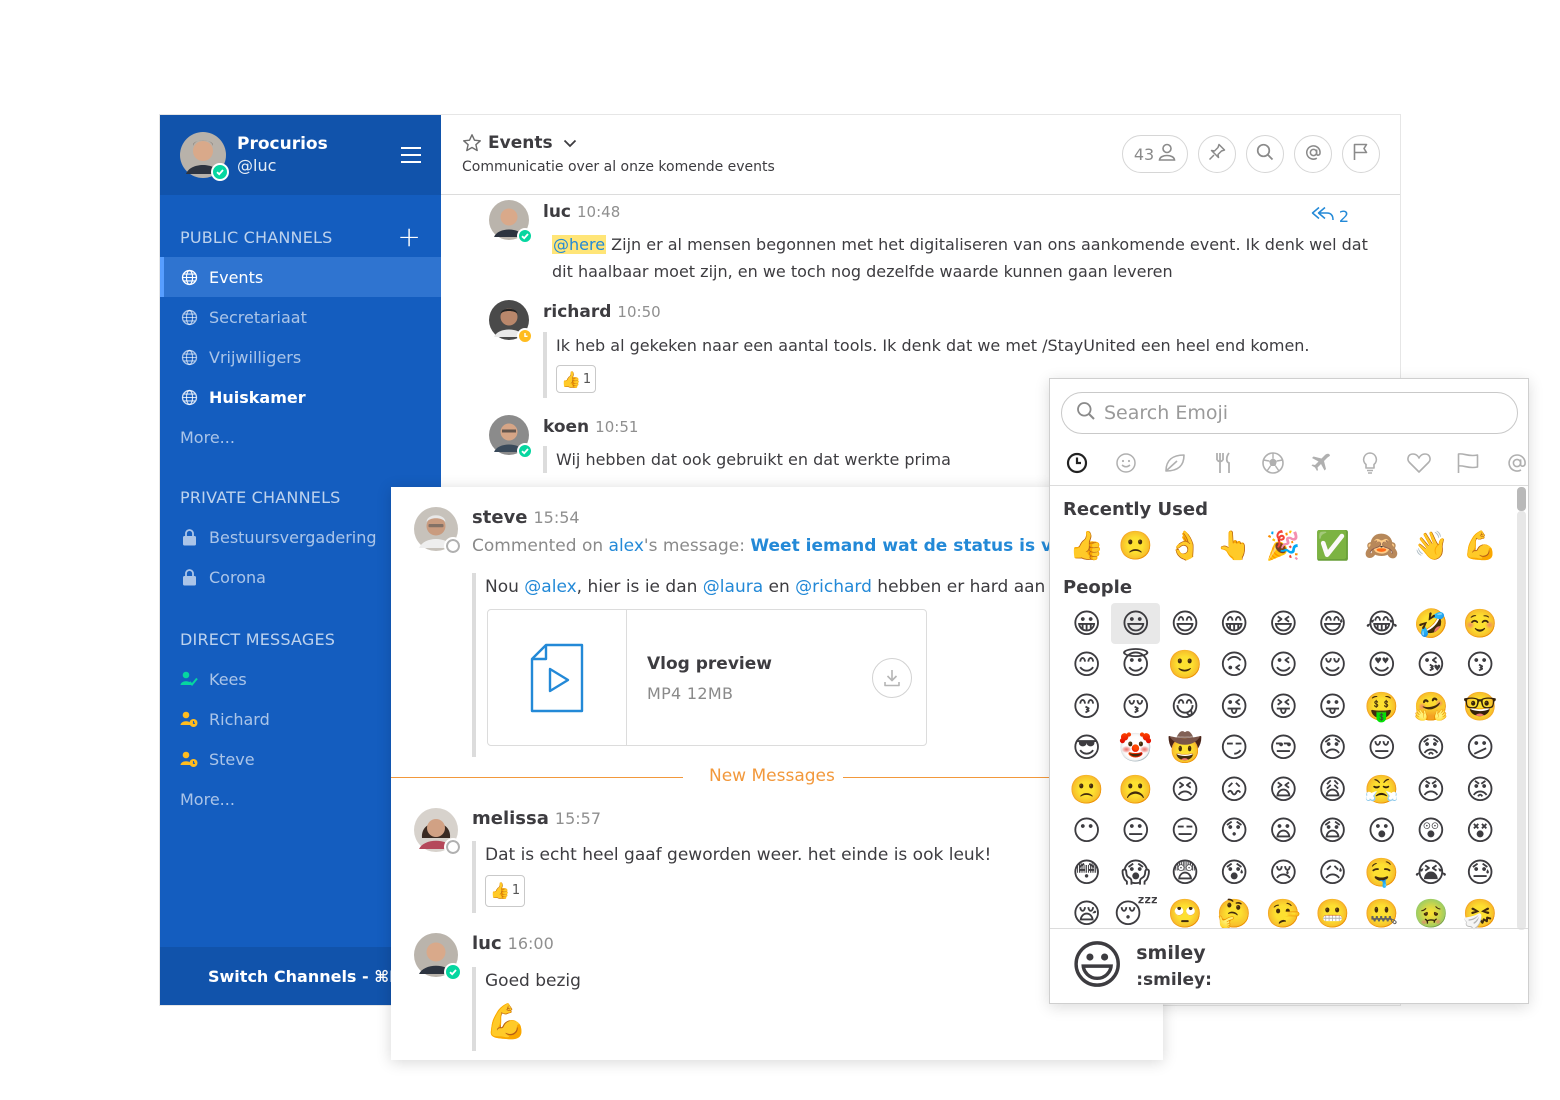 The image size is (1560, 1100). What do you see at coordinates (1381, 873) in the screenshot?
I see `emoji-cell: 🤤` at bounding box center [1381, 873].